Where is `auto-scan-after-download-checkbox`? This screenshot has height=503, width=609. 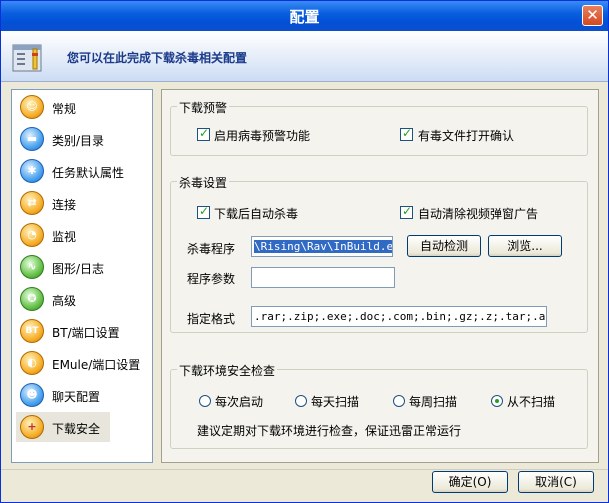
auto-scan-after-download-checkbox is located at coordinates (203, 211).